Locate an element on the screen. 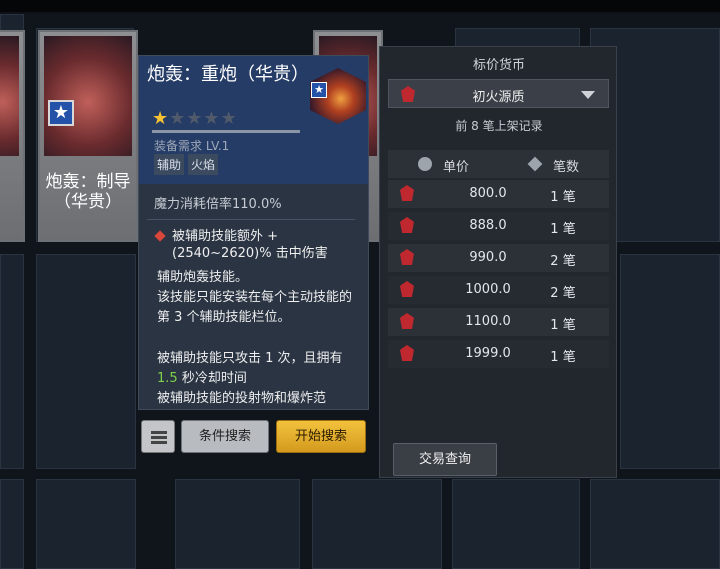 The image size is (720, 569). divider is located at coordinates (251, 219).